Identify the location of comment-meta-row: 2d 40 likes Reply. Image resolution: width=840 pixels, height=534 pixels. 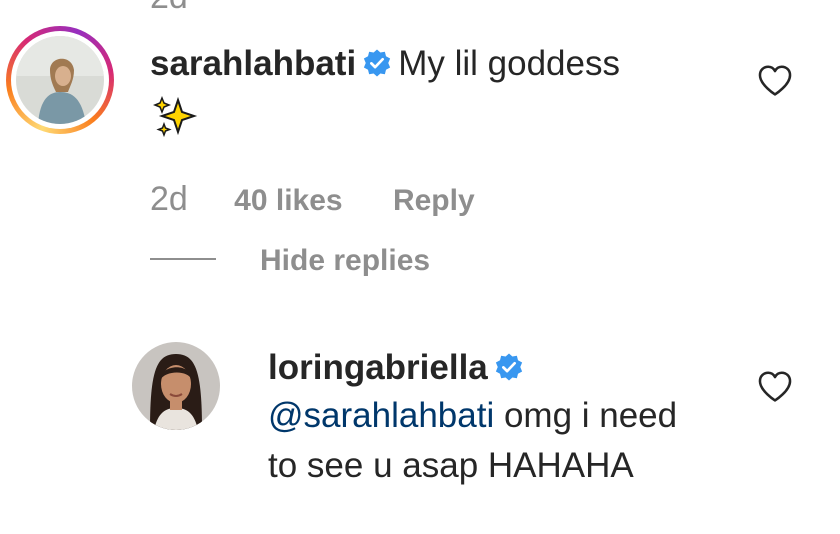
(312, 199).